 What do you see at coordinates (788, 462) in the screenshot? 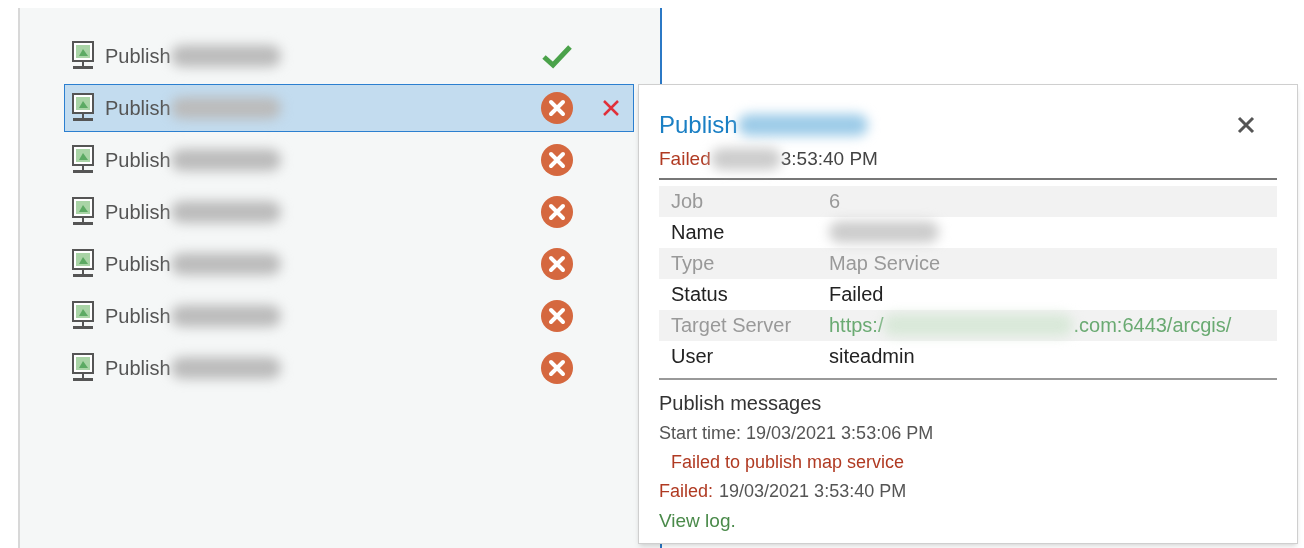
I see `error-message: Failed to publish map service` at bounding box center [788, 462].